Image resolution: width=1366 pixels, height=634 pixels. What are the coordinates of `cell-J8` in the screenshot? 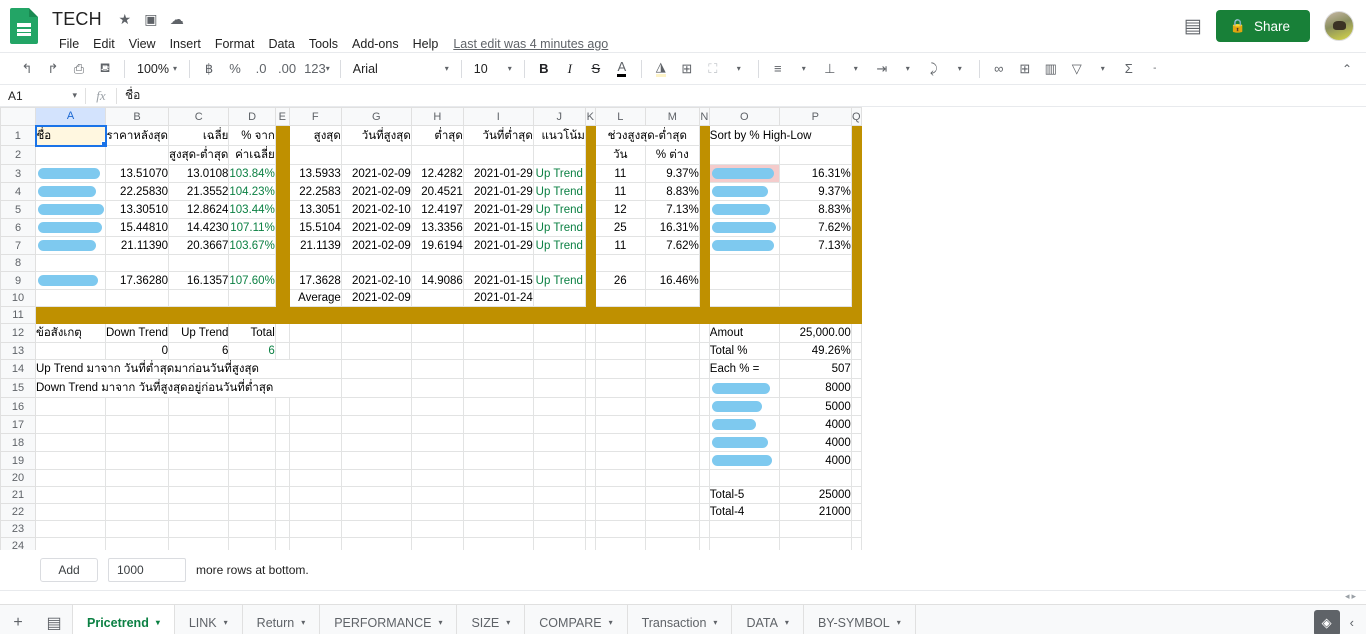 It's located at (559, 263).